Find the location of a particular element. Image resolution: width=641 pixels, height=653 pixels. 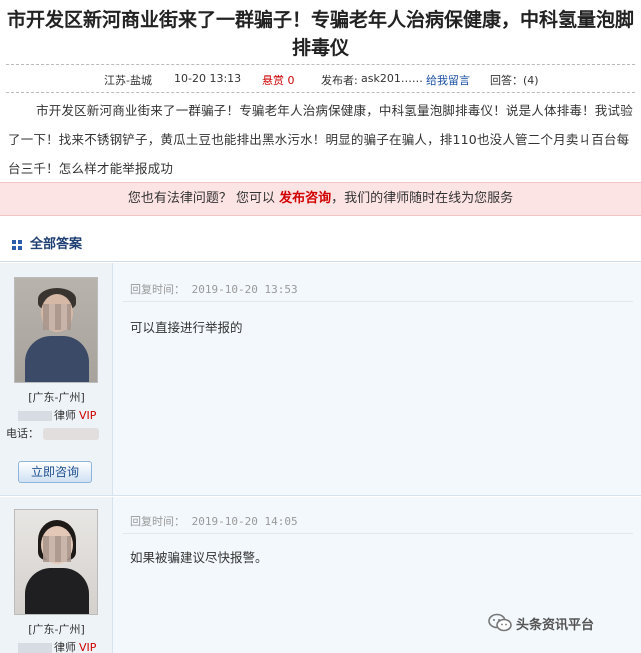

question-title: 市开发区新河商业街来了一群骗子！专骗老年人治病保健康，中科氢量泡脚排毒仪 is located at coordinates (320, 34).